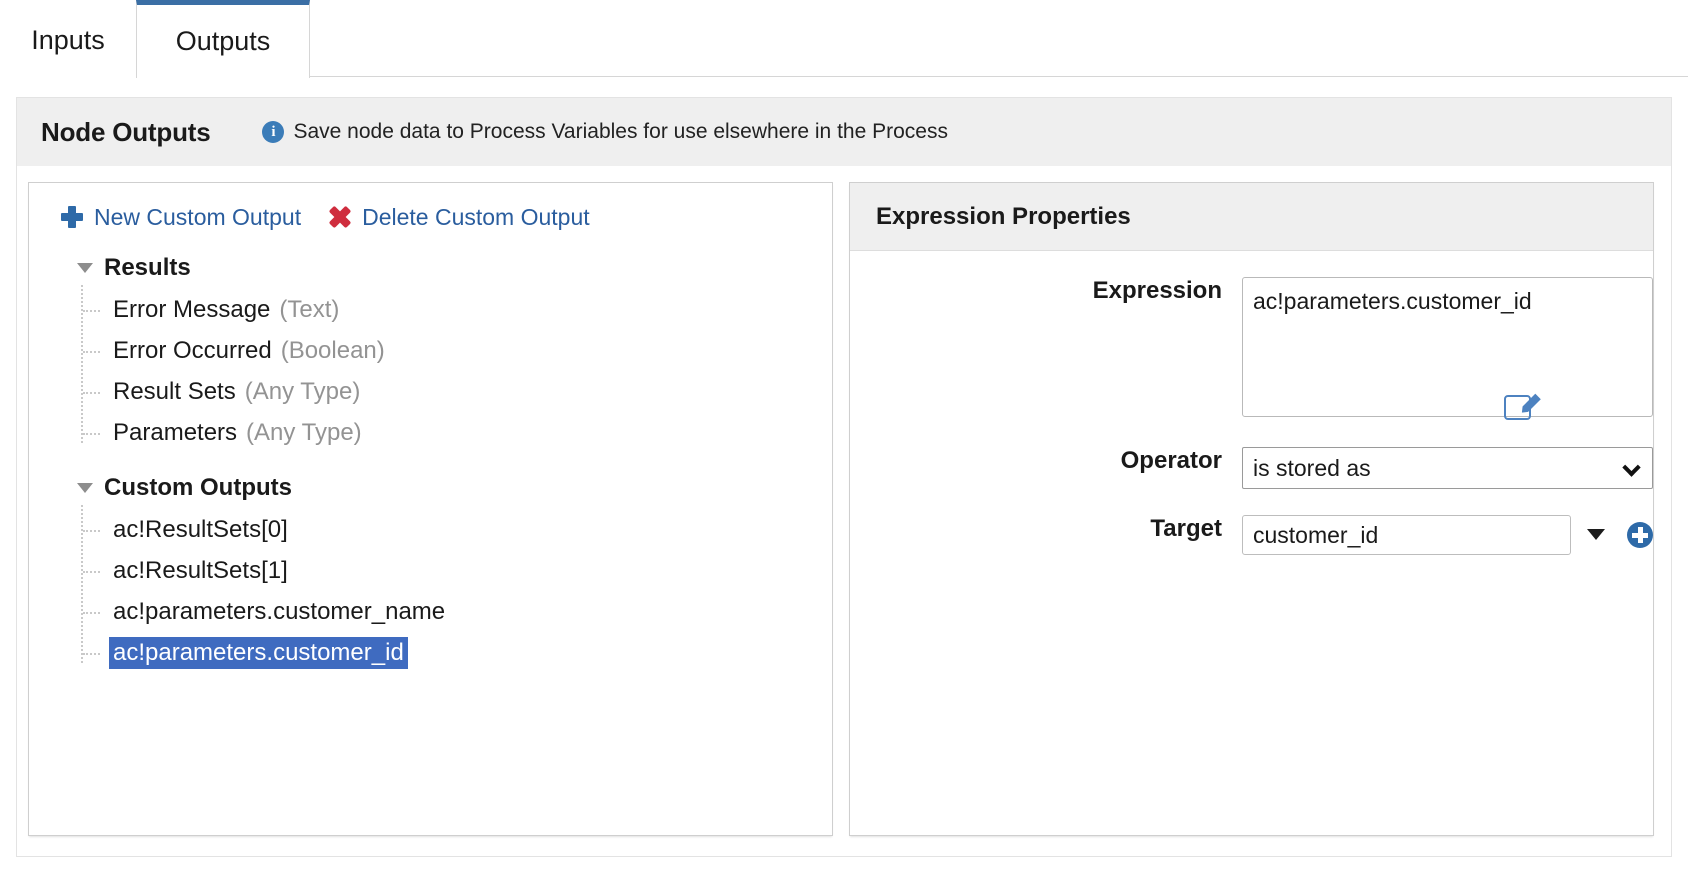  Describe the element at coordinates (198, 216) in the screenshot. I see `new-custom-output-label: New Custom Output` at that location.